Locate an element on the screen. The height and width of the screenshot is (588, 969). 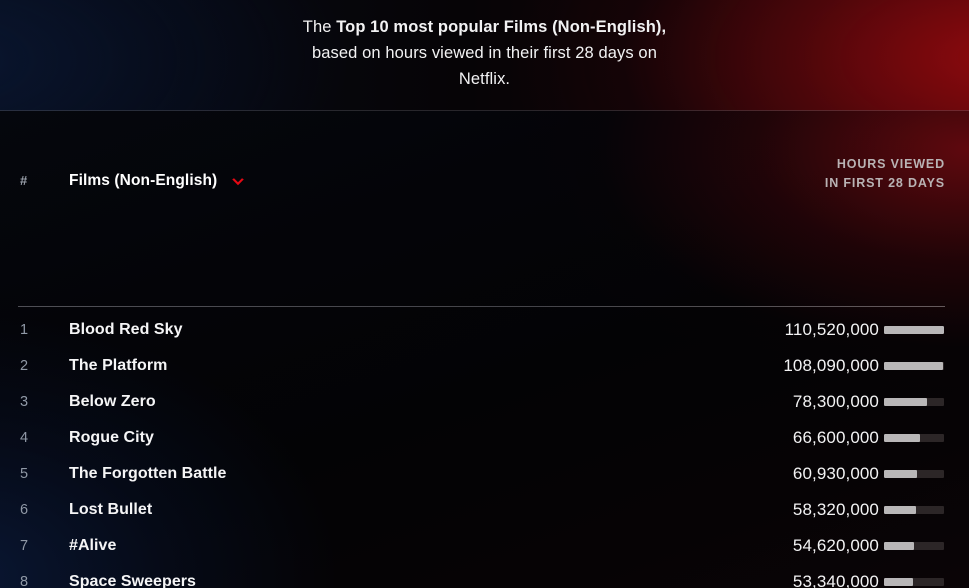
row-hours-viewed: 78,300,000 is located at coordinates (835, 401).